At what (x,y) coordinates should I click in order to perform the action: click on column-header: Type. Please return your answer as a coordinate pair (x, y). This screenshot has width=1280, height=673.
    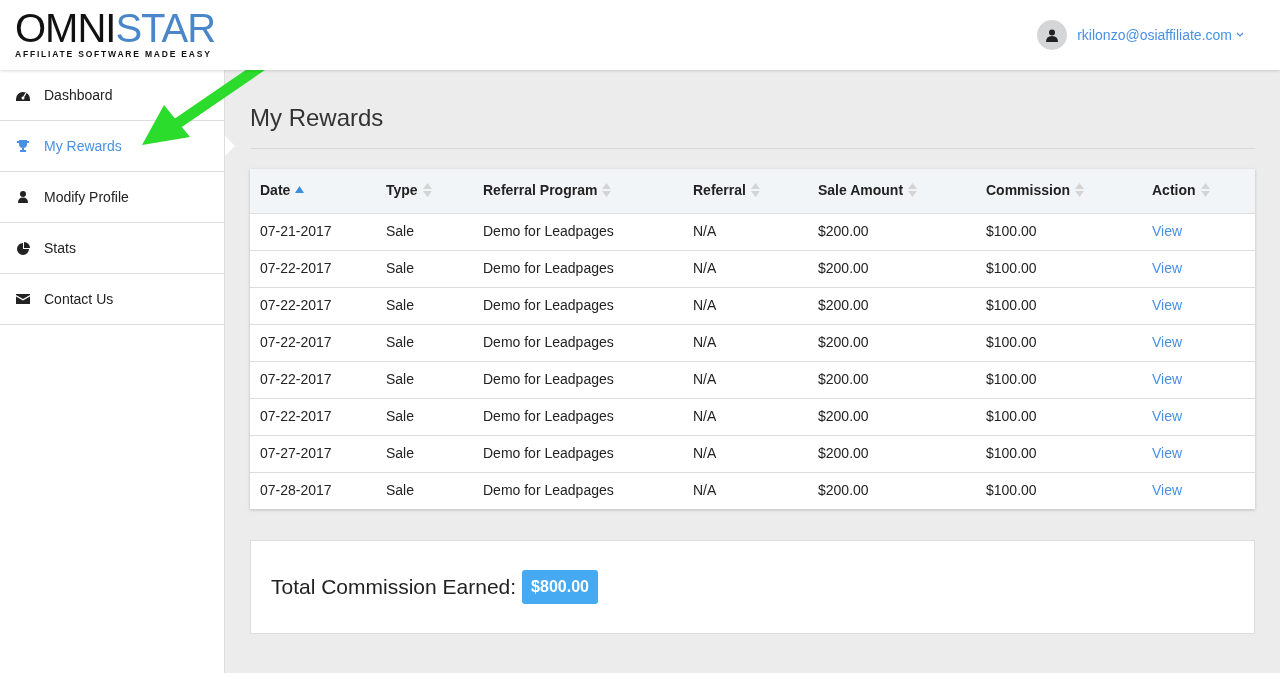
    Looking at the image, I should click on (424, 191).